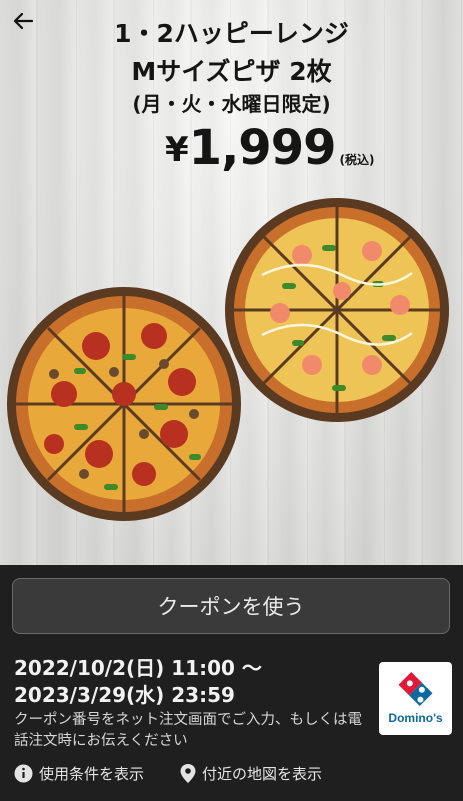  What do you see at coordinates (262, 774) in the screenshot?
I see `nearby-map-link-label: 付近の地図を表示` at bounding box center [262, 774].